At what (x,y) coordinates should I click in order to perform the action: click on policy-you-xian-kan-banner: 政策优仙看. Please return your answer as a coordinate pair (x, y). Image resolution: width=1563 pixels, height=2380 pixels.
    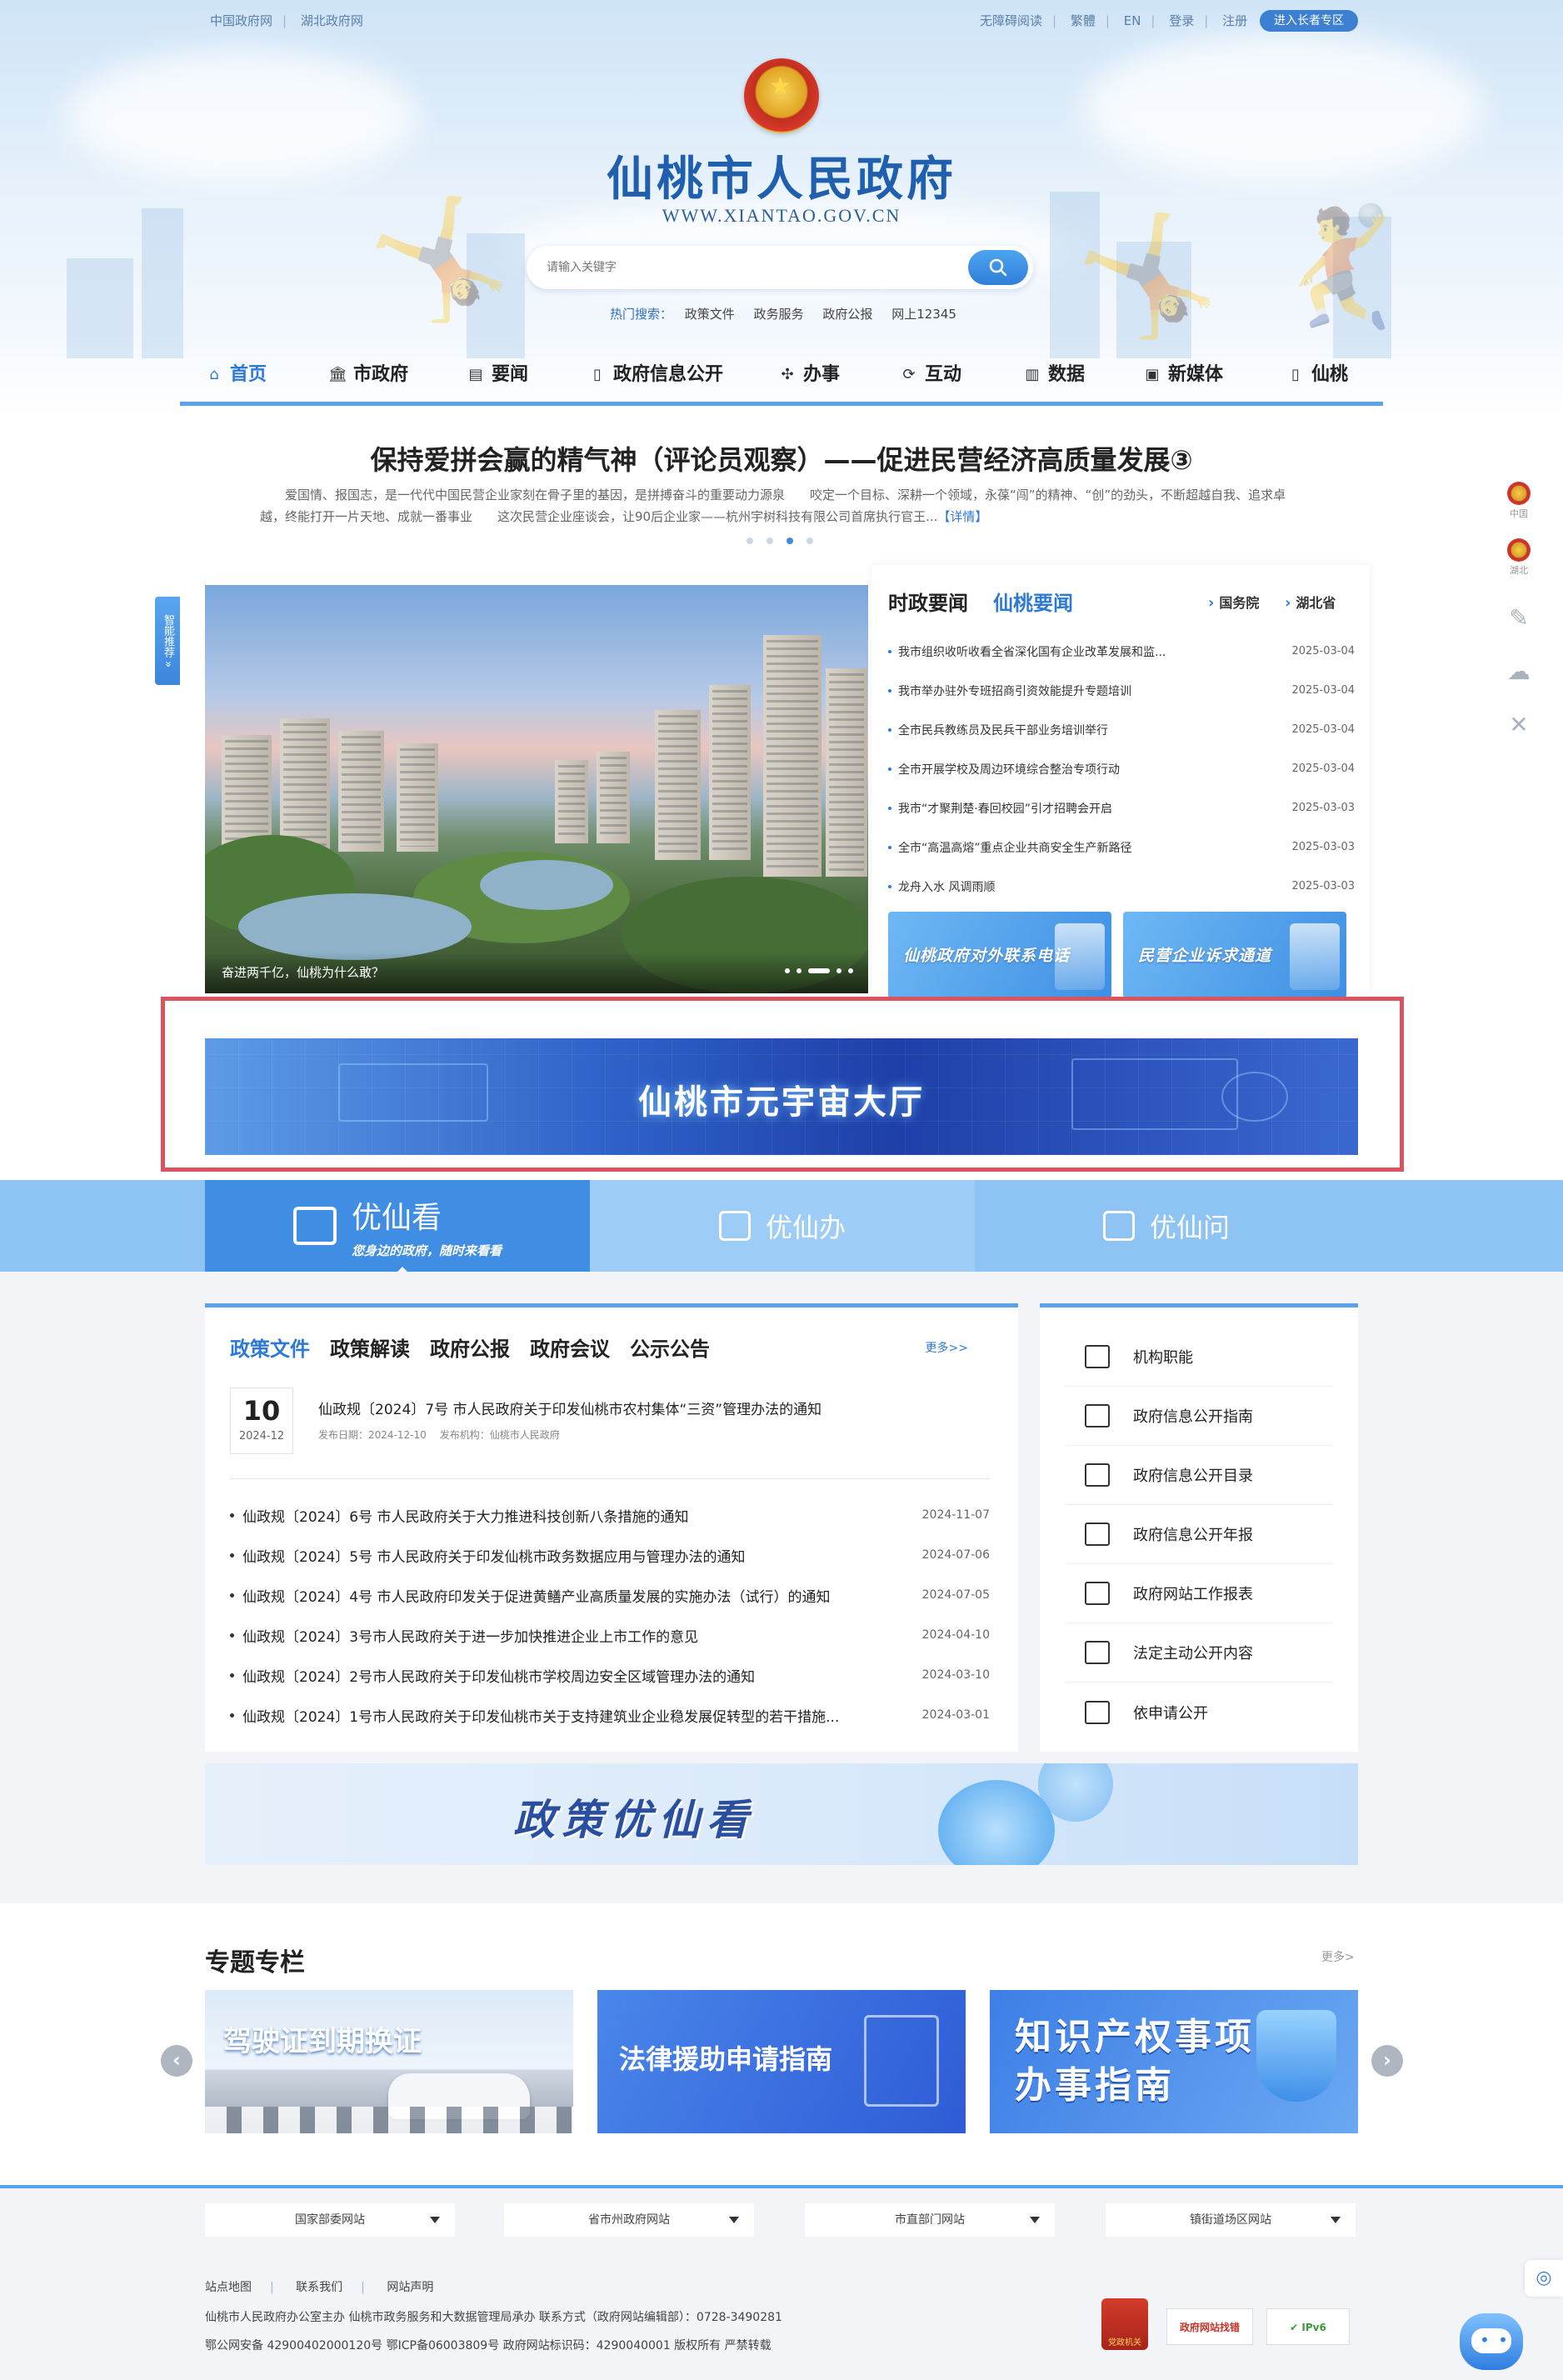
    Looking at the image, I should click on (781, 1814).